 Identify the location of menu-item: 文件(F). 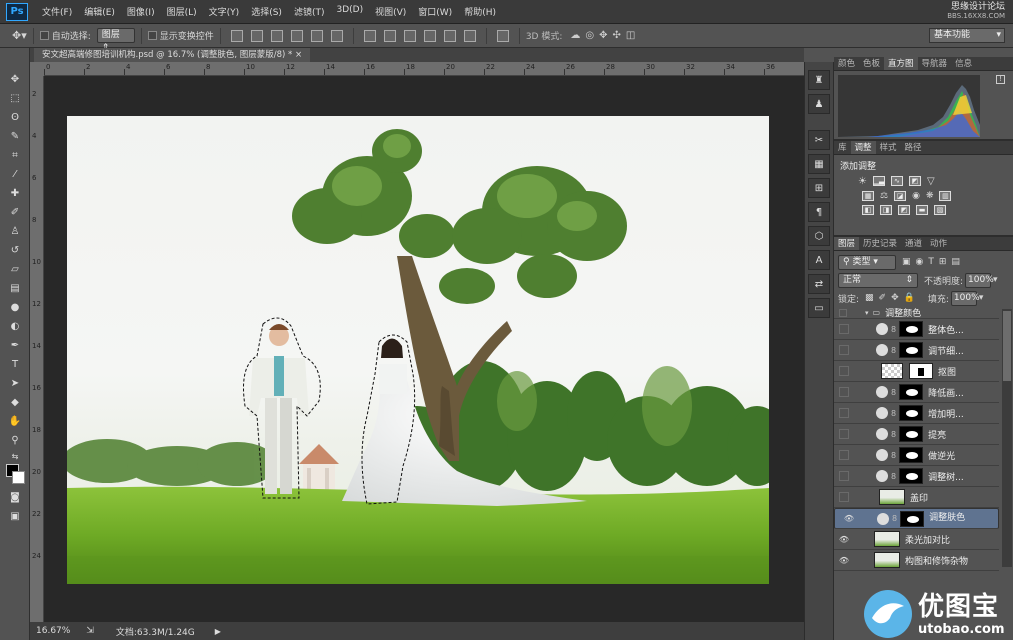
(57, 11).